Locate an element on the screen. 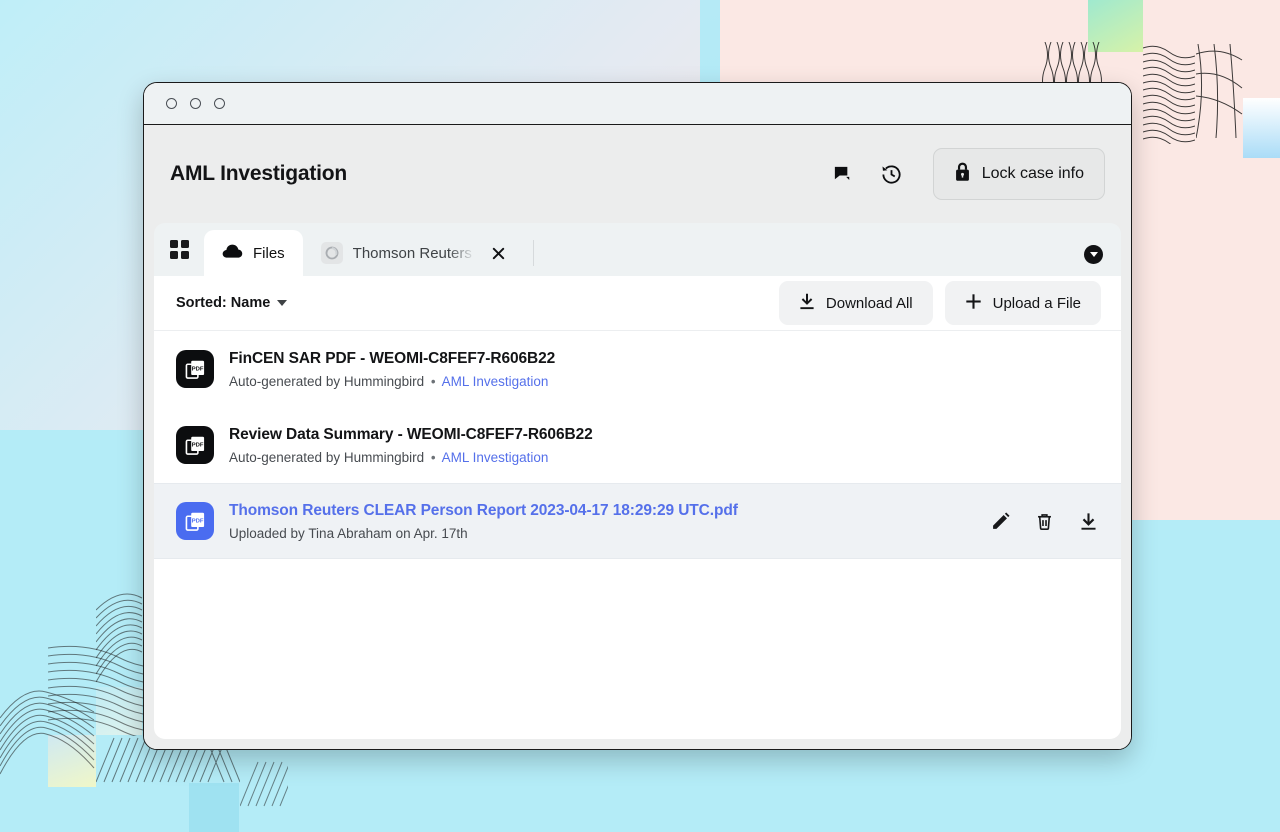  tab-thomson-reuters: Thomson Reuters CLEAR is located at coordinates (415, 253).